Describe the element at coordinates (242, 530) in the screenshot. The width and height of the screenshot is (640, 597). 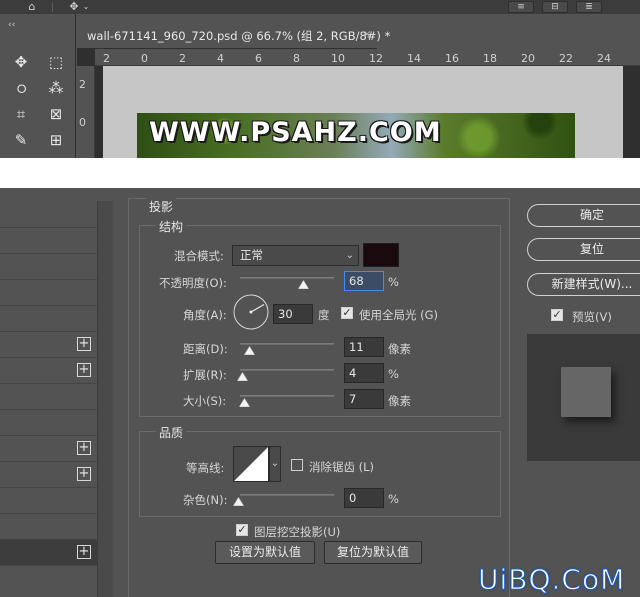
I see `layer-knockout-checkbox: ✓` at that location.